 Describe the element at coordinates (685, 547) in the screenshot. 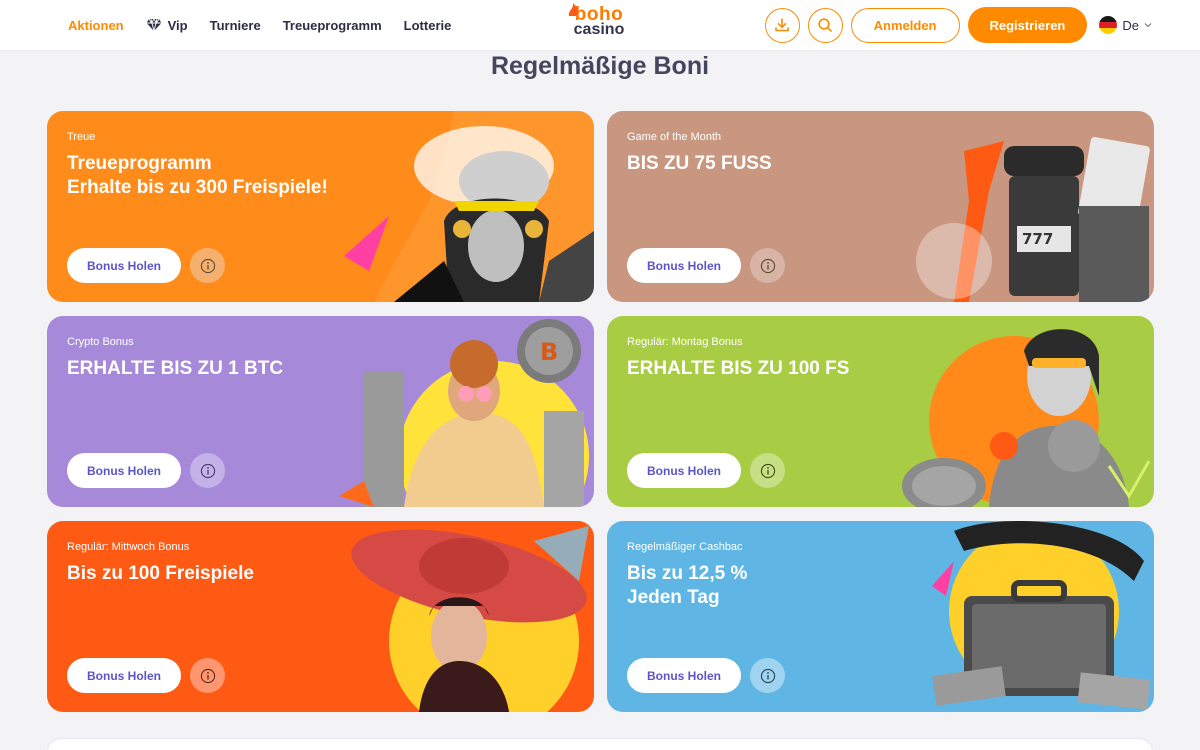

I see `card-tag: Regelmäßiger Cashbac` at that location.